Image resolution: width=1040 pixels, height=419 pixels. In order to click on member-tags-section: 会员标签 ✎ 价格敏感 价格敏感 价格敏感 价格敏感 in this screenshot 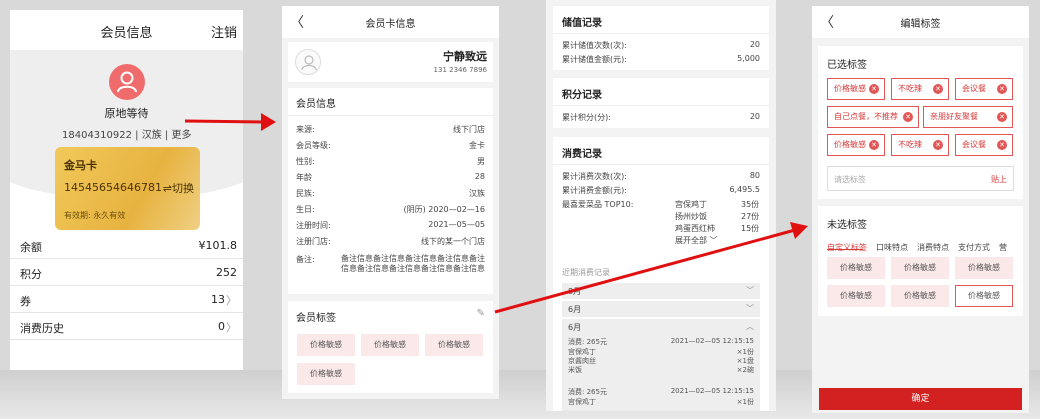, I will do `click(390, 347)`.